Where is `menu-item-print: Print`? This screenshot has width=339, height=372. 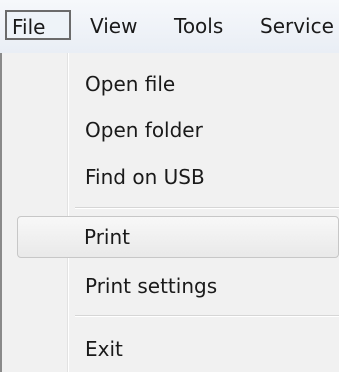 menu-item-print: Print is located at coordinates (178, 237).